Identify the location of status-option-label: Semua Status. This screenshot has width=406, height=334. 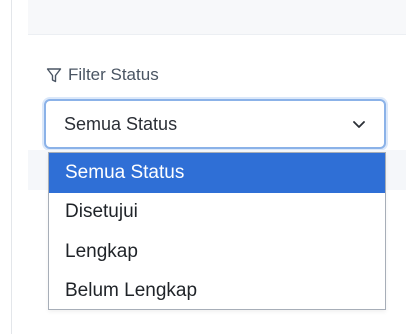
(125, 172).